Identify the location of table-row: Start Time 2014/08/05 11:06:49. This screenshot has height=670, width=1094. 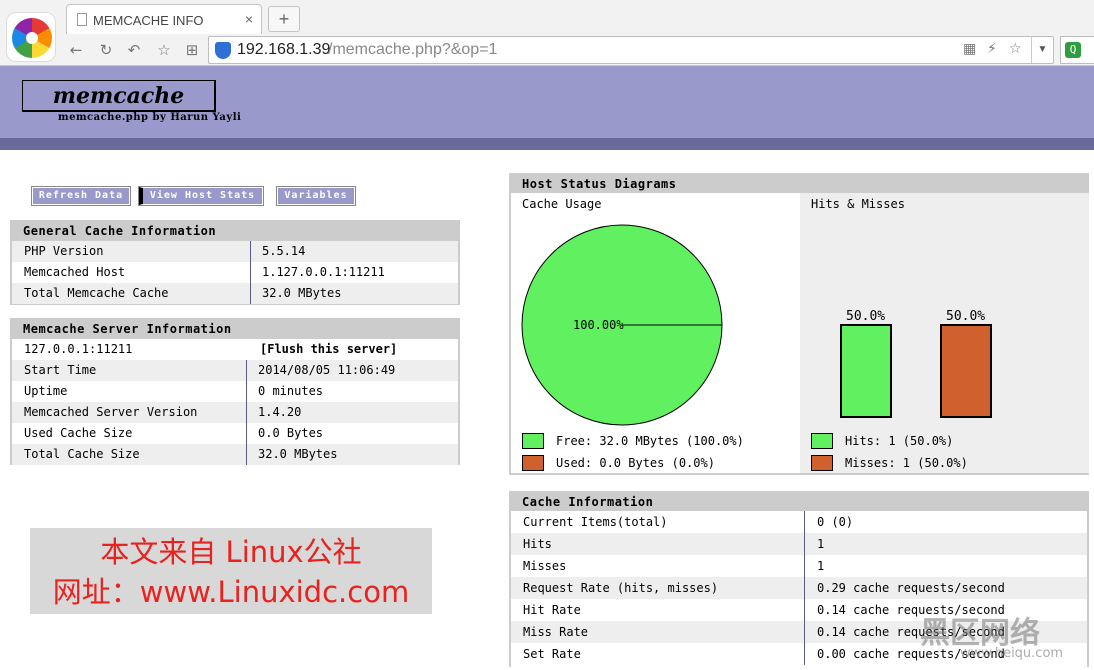
(235, 370).